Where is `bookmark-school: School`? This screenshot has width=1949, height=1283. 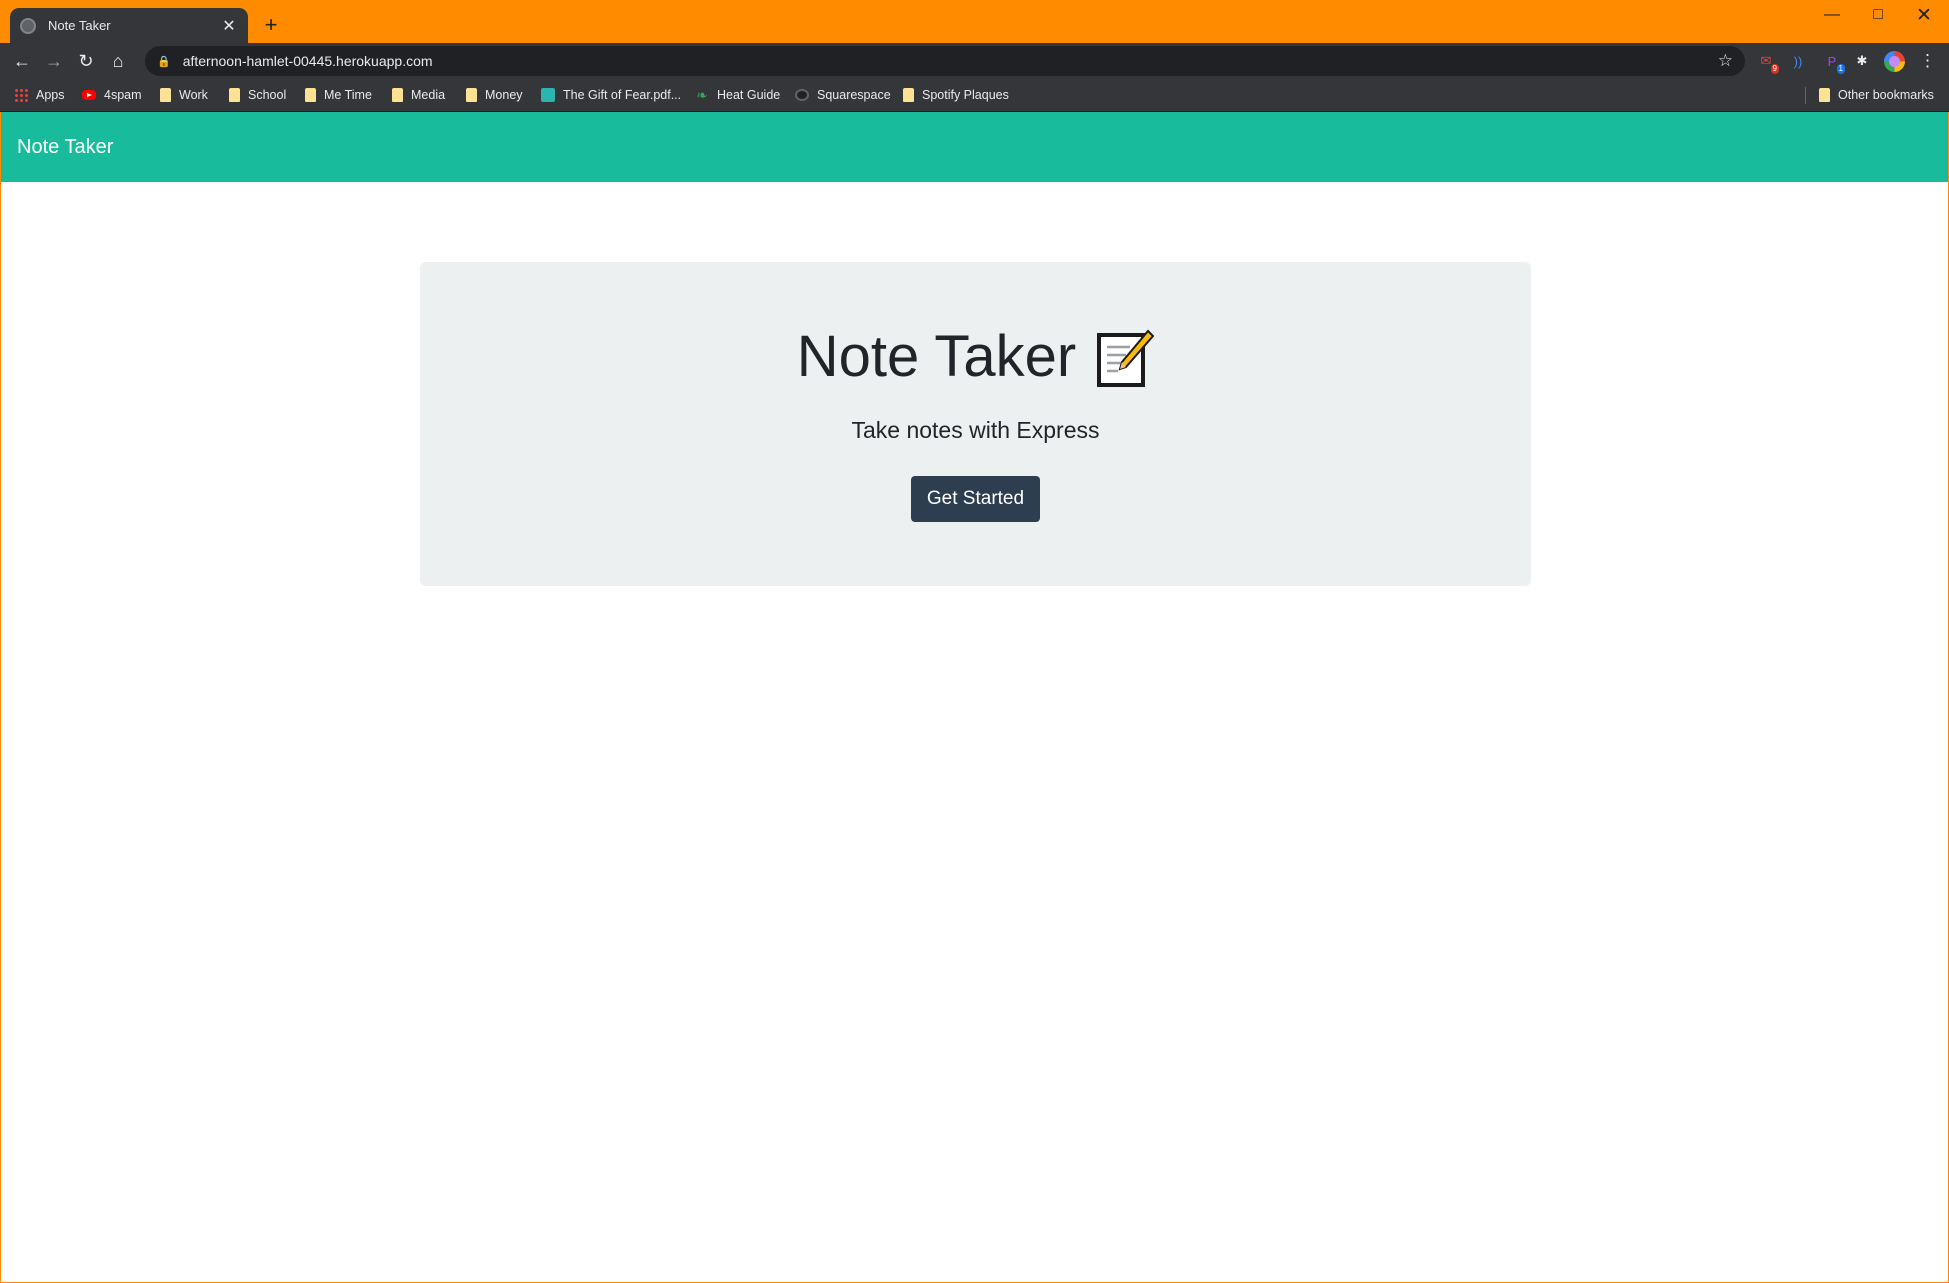
bookmark-school: School is located at coordinates (257, 95).